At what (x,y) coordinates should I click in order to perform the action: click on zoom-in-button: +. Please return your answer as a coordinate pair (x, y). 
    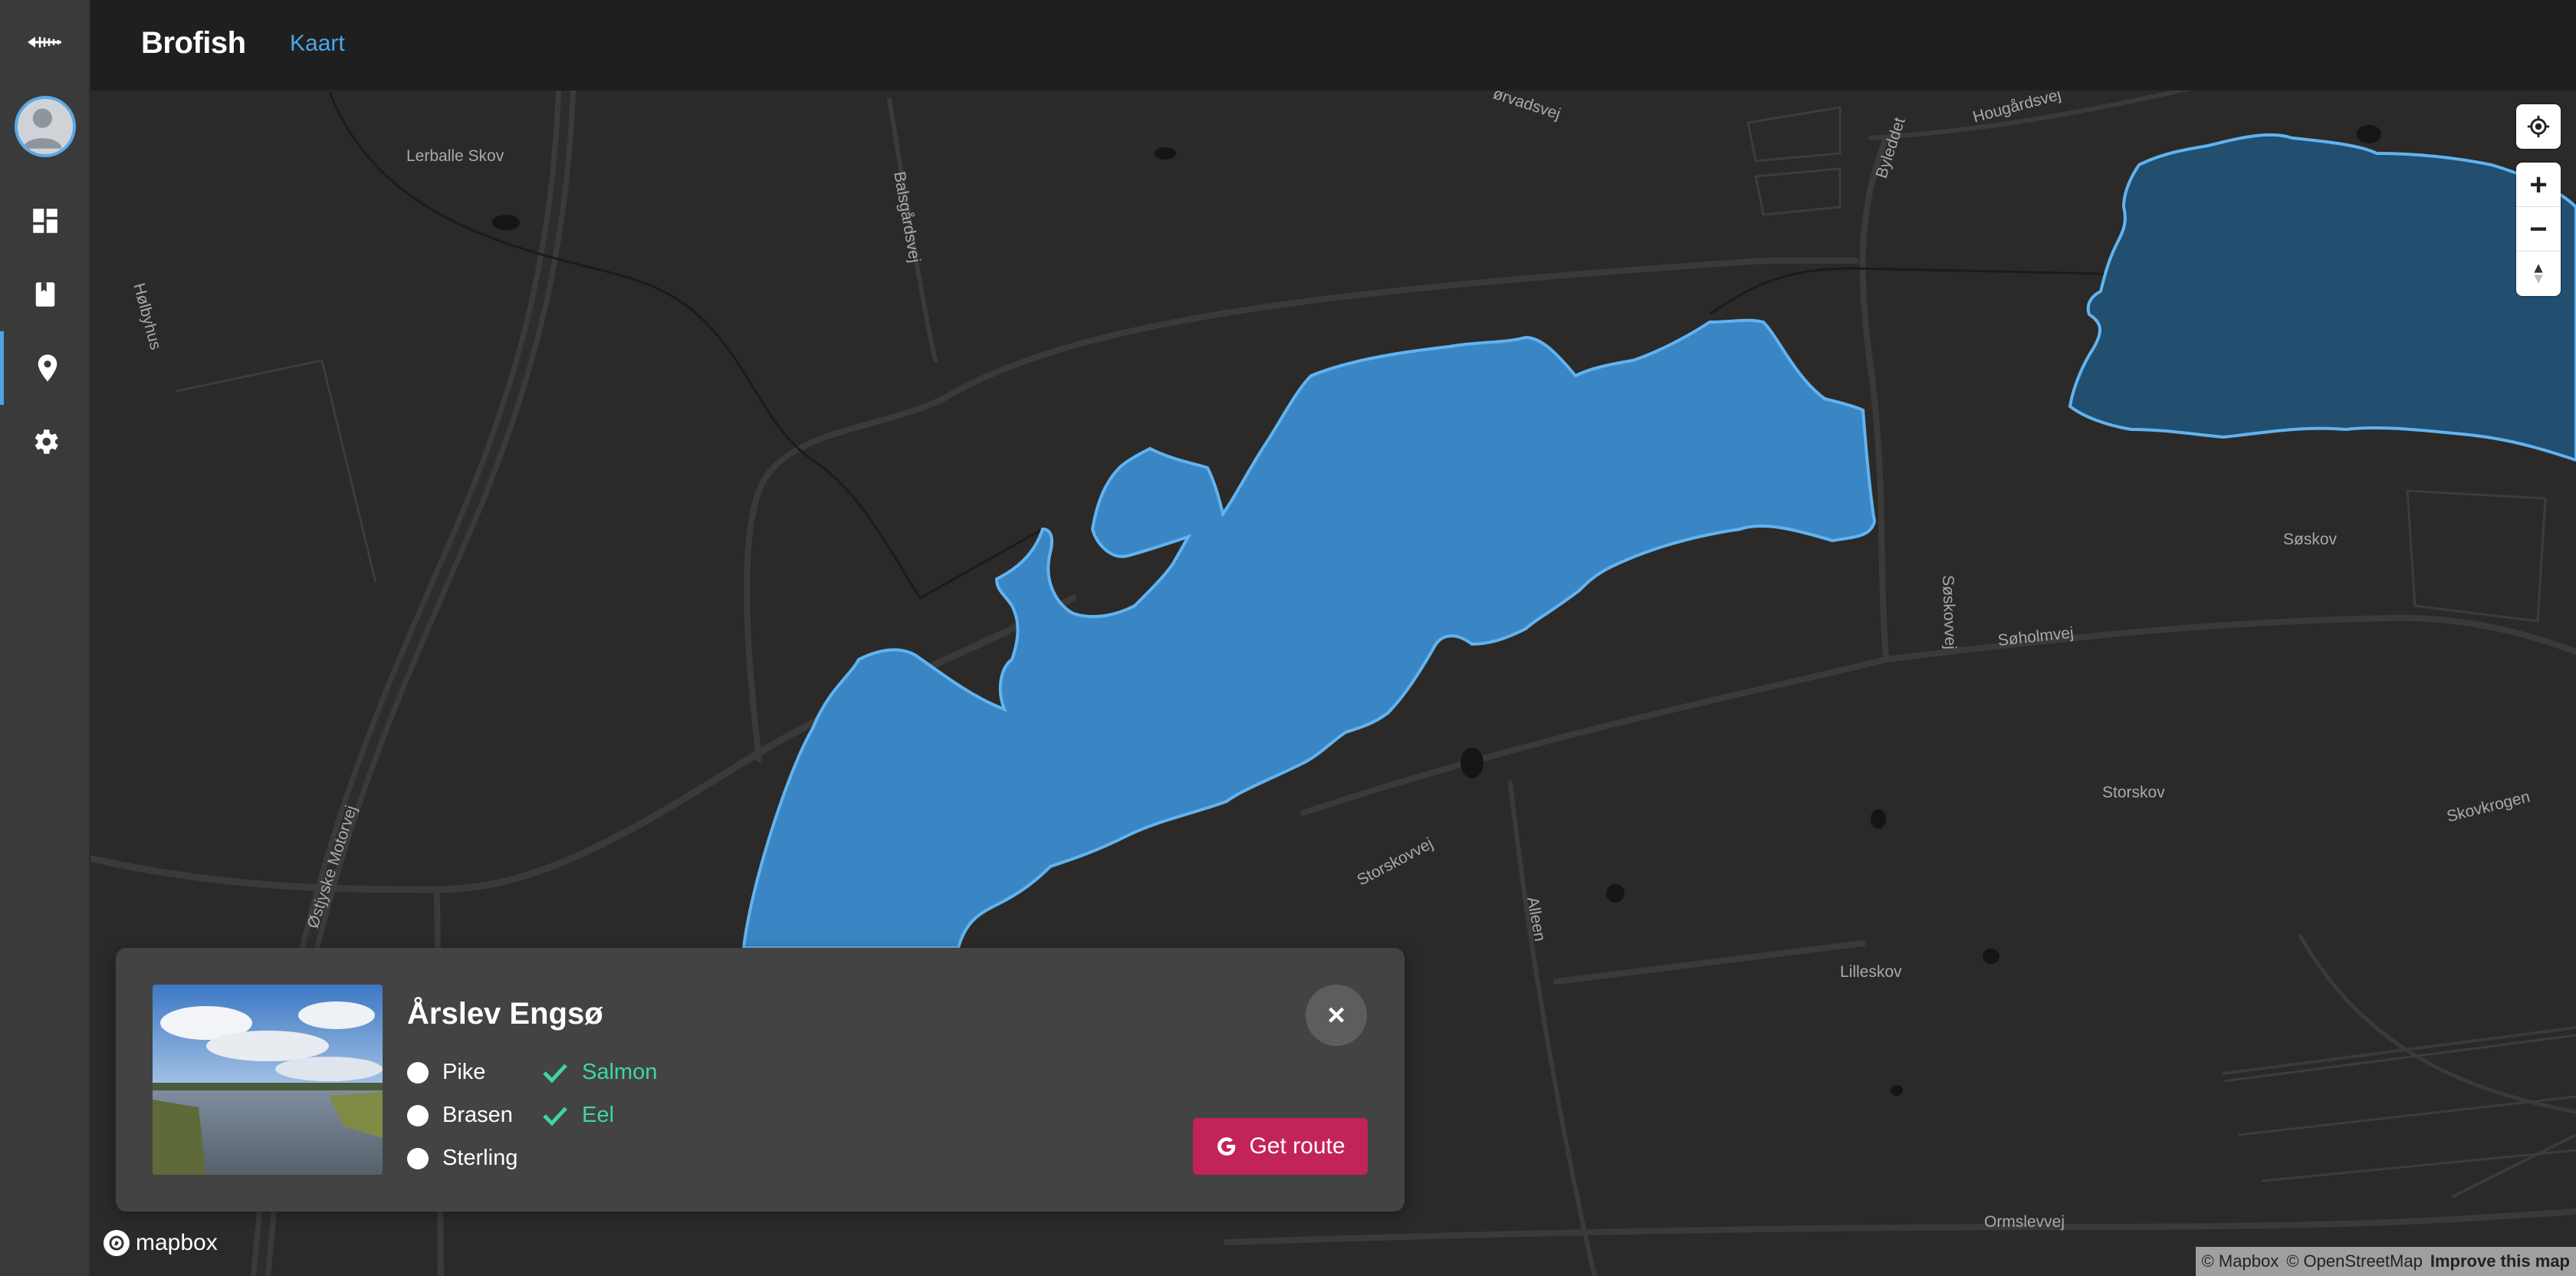
    Looking at the image, I should click on (2538, 185).